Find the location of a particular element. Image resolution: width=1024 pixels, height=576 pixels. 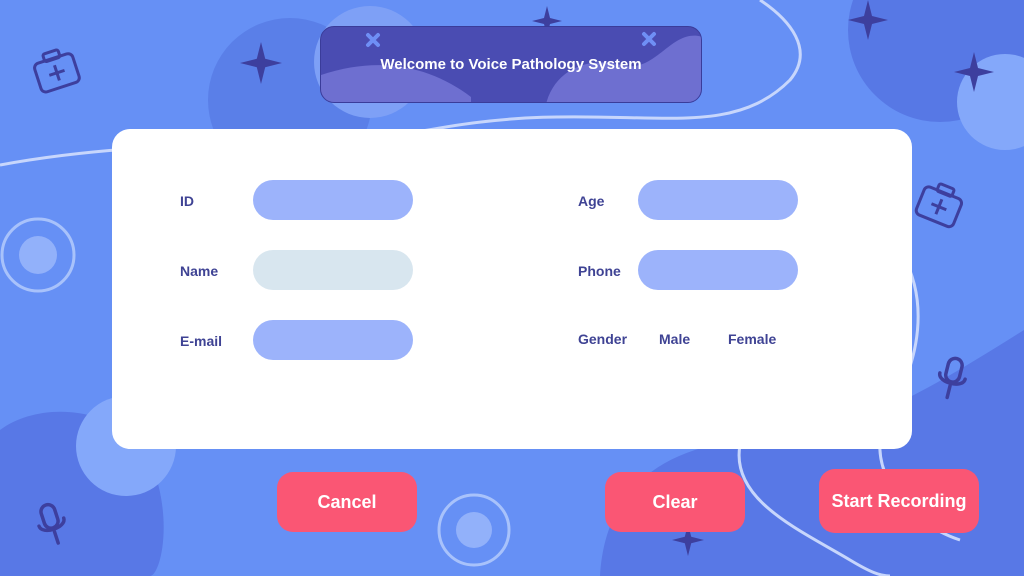

title-banner: Welcome to Voice Pathology System is located at coordinates (511, 64).